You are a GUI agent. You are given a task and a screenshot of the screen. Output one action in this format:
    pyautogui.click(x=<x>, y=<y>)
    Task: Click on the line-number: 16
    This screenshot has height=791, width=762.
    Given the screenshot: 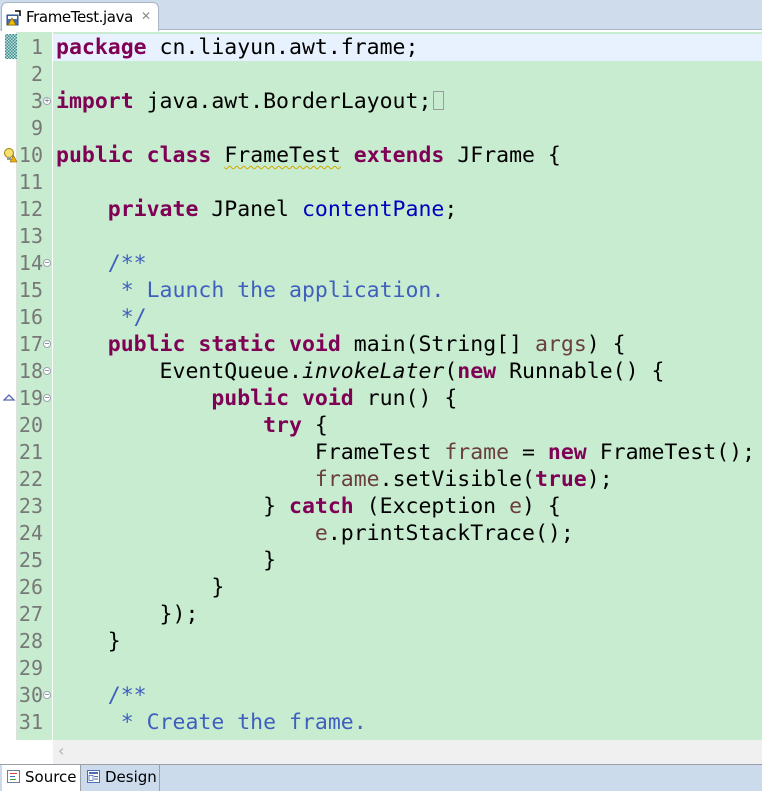 What is the action you would take?
    pyautogui.click(x=30, y=317)
    